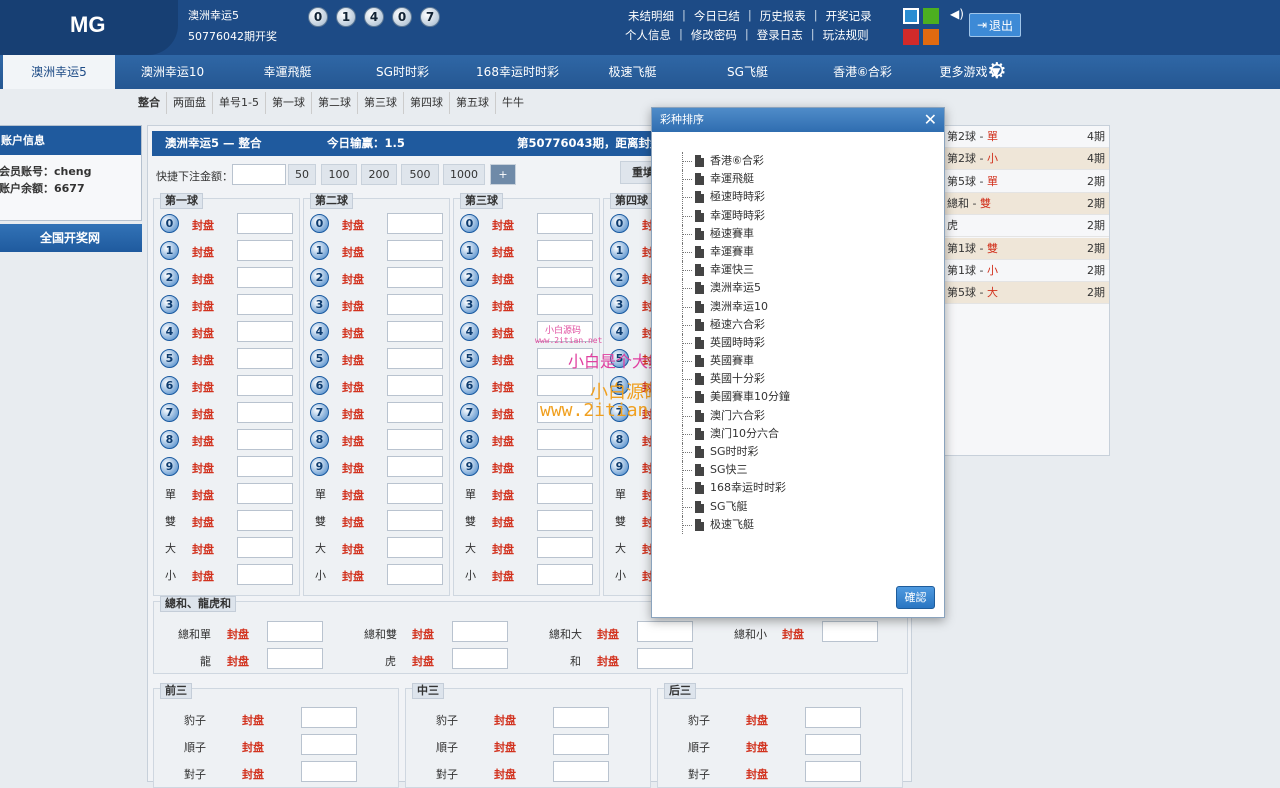 The image size is (1280, 788). Describe the element at coordinates (736, 397) in the screenshot. I see `lottery-tree-item: 美國賽車10分鐘` at that location.